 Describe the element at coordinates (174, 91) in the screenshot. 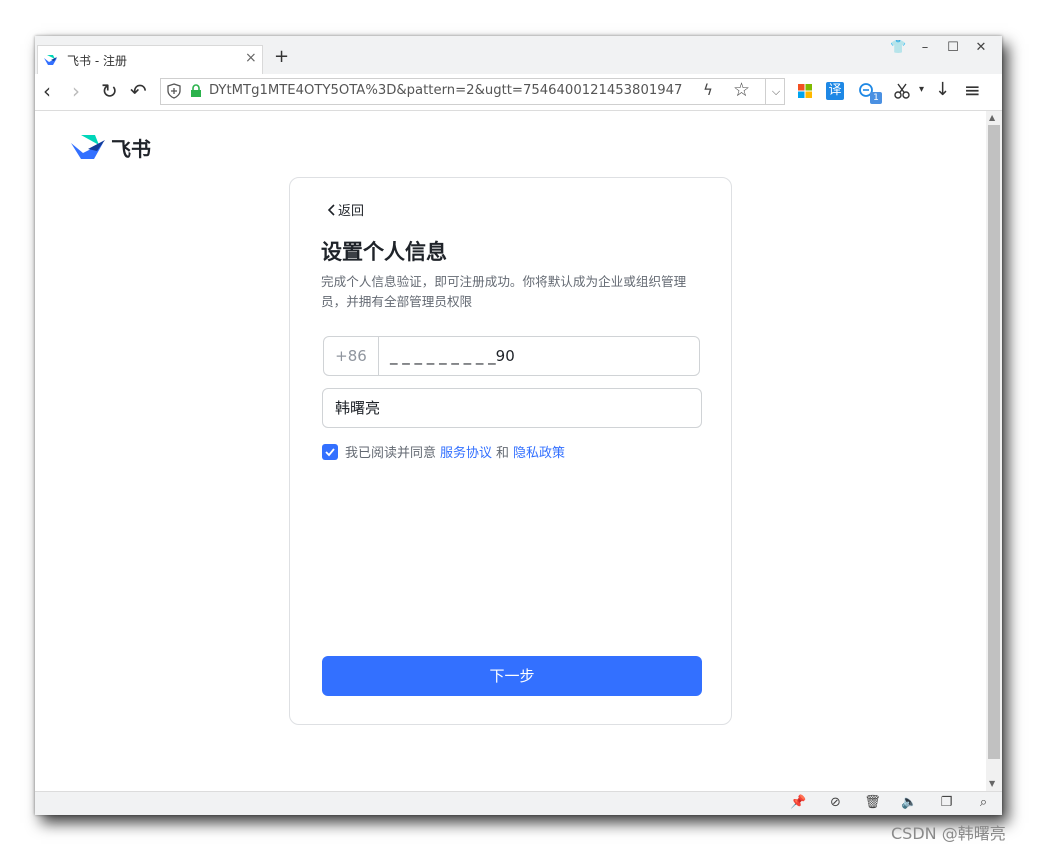

I see `shield-icon` at that location.